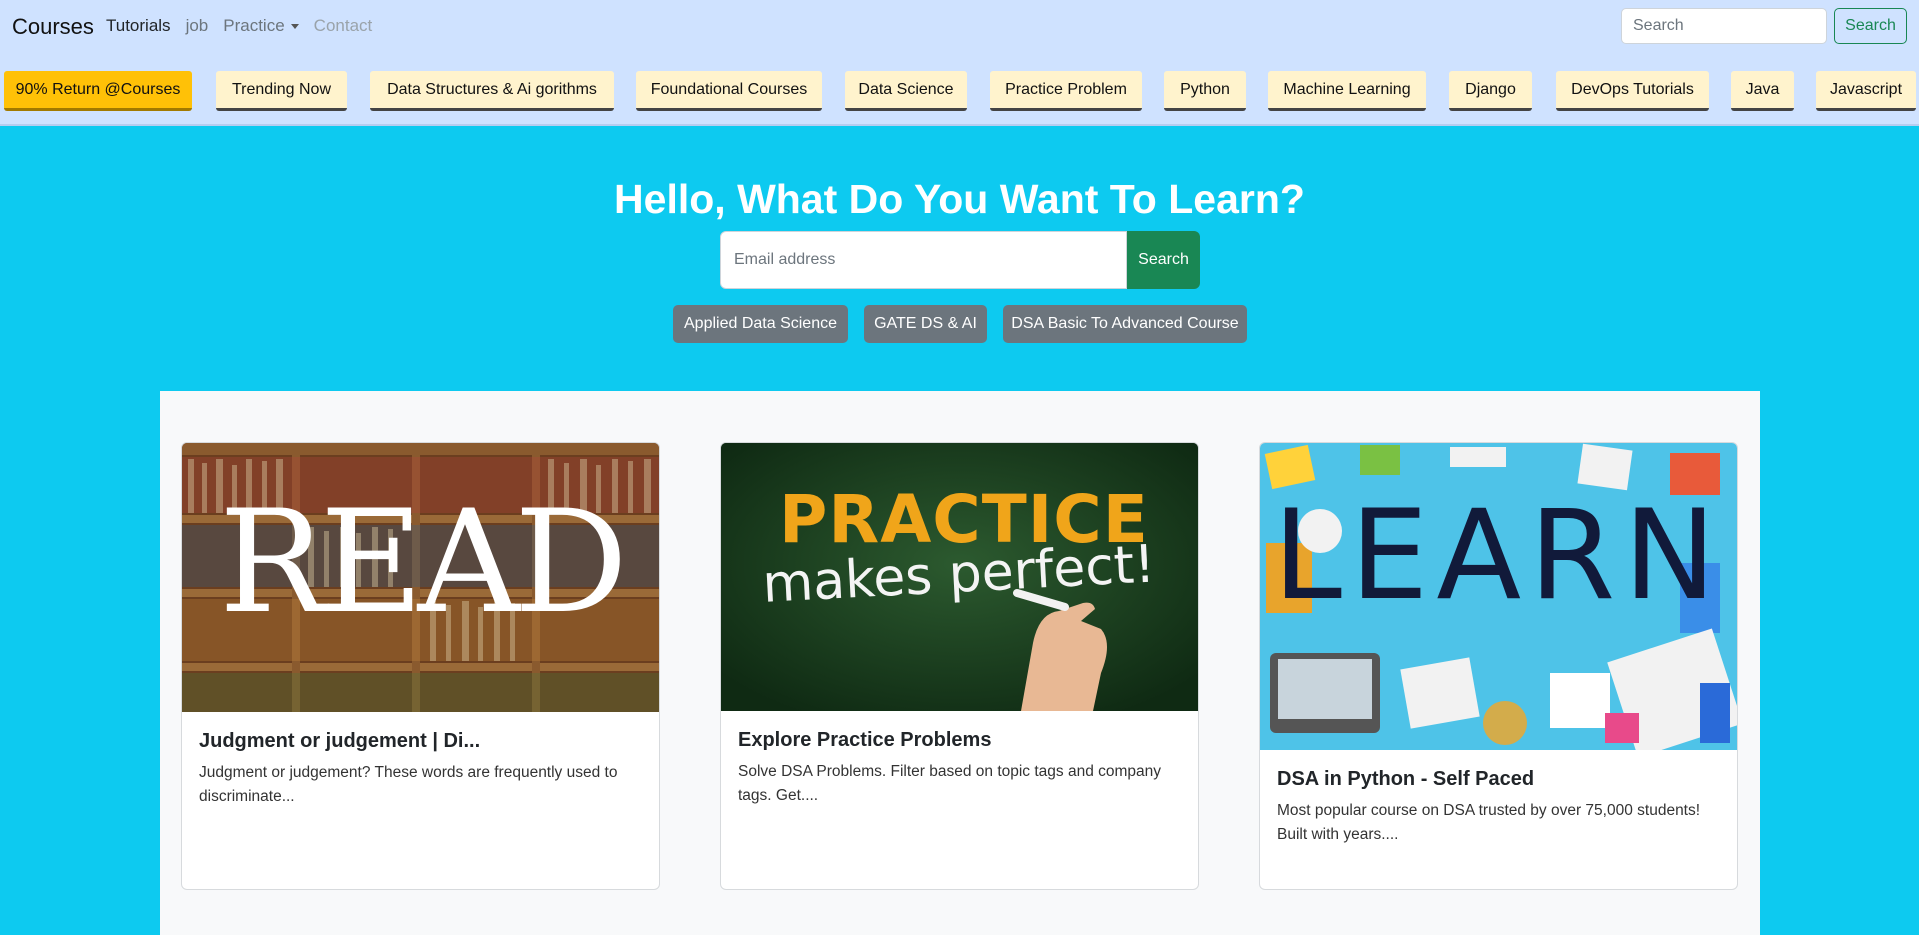 This screenshot has width=1919, height=935. What do you see at coordinates (925, 324) in the screenshot?
I see `tag-gate-ds-ai: GATE DS & AI` at bounding box center [925, 324].